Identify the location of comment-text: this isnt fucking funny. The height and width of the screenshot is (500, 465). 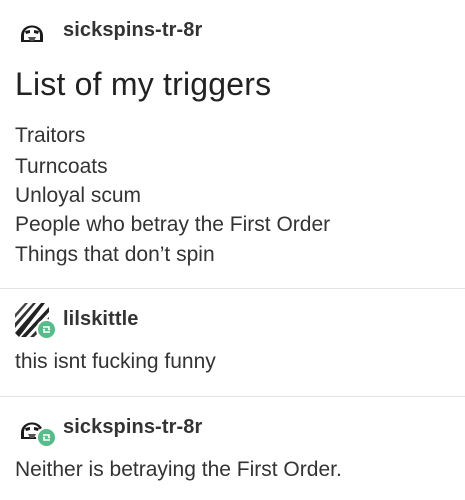
(115, 361).